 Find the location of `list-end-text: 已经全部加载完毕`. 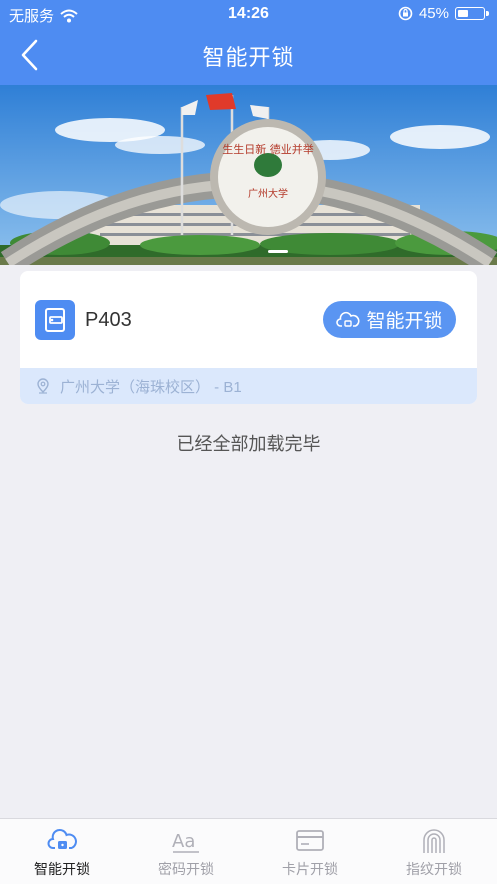

list-end-text: 已经全部加载完毕 is located at coordinates (248, 444).